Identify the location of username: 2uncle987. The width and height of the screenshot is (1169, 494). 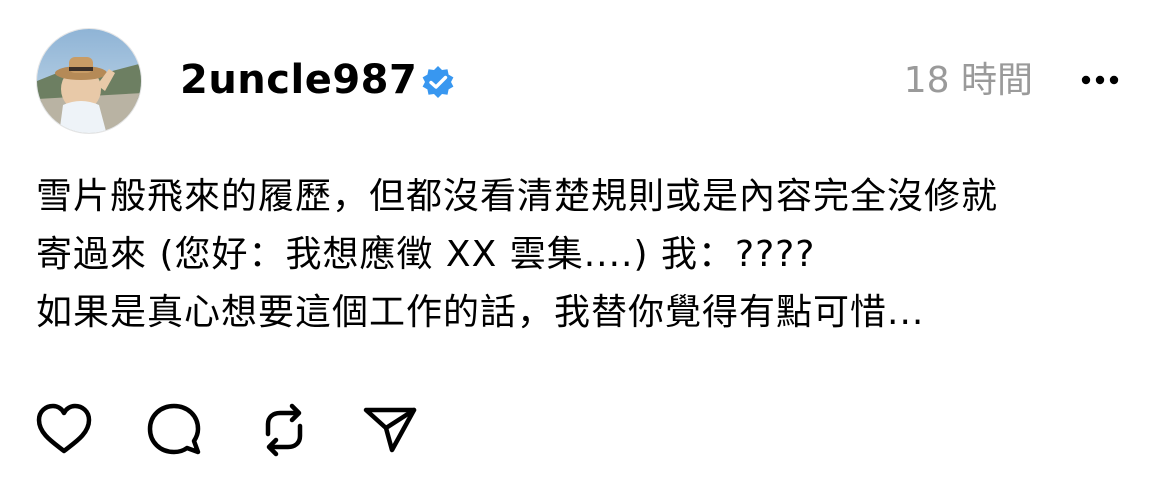
(298, 80).